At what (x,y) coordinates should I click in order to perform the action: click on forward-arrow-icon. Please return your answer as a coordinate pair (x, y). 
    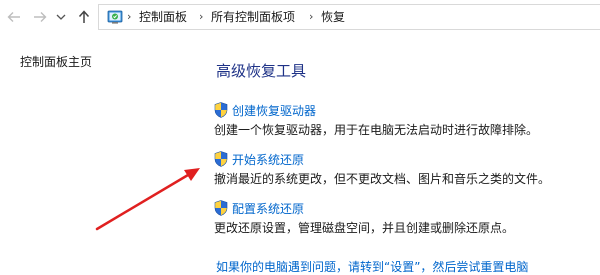
    Looking at the image, I should click on (40, 17).